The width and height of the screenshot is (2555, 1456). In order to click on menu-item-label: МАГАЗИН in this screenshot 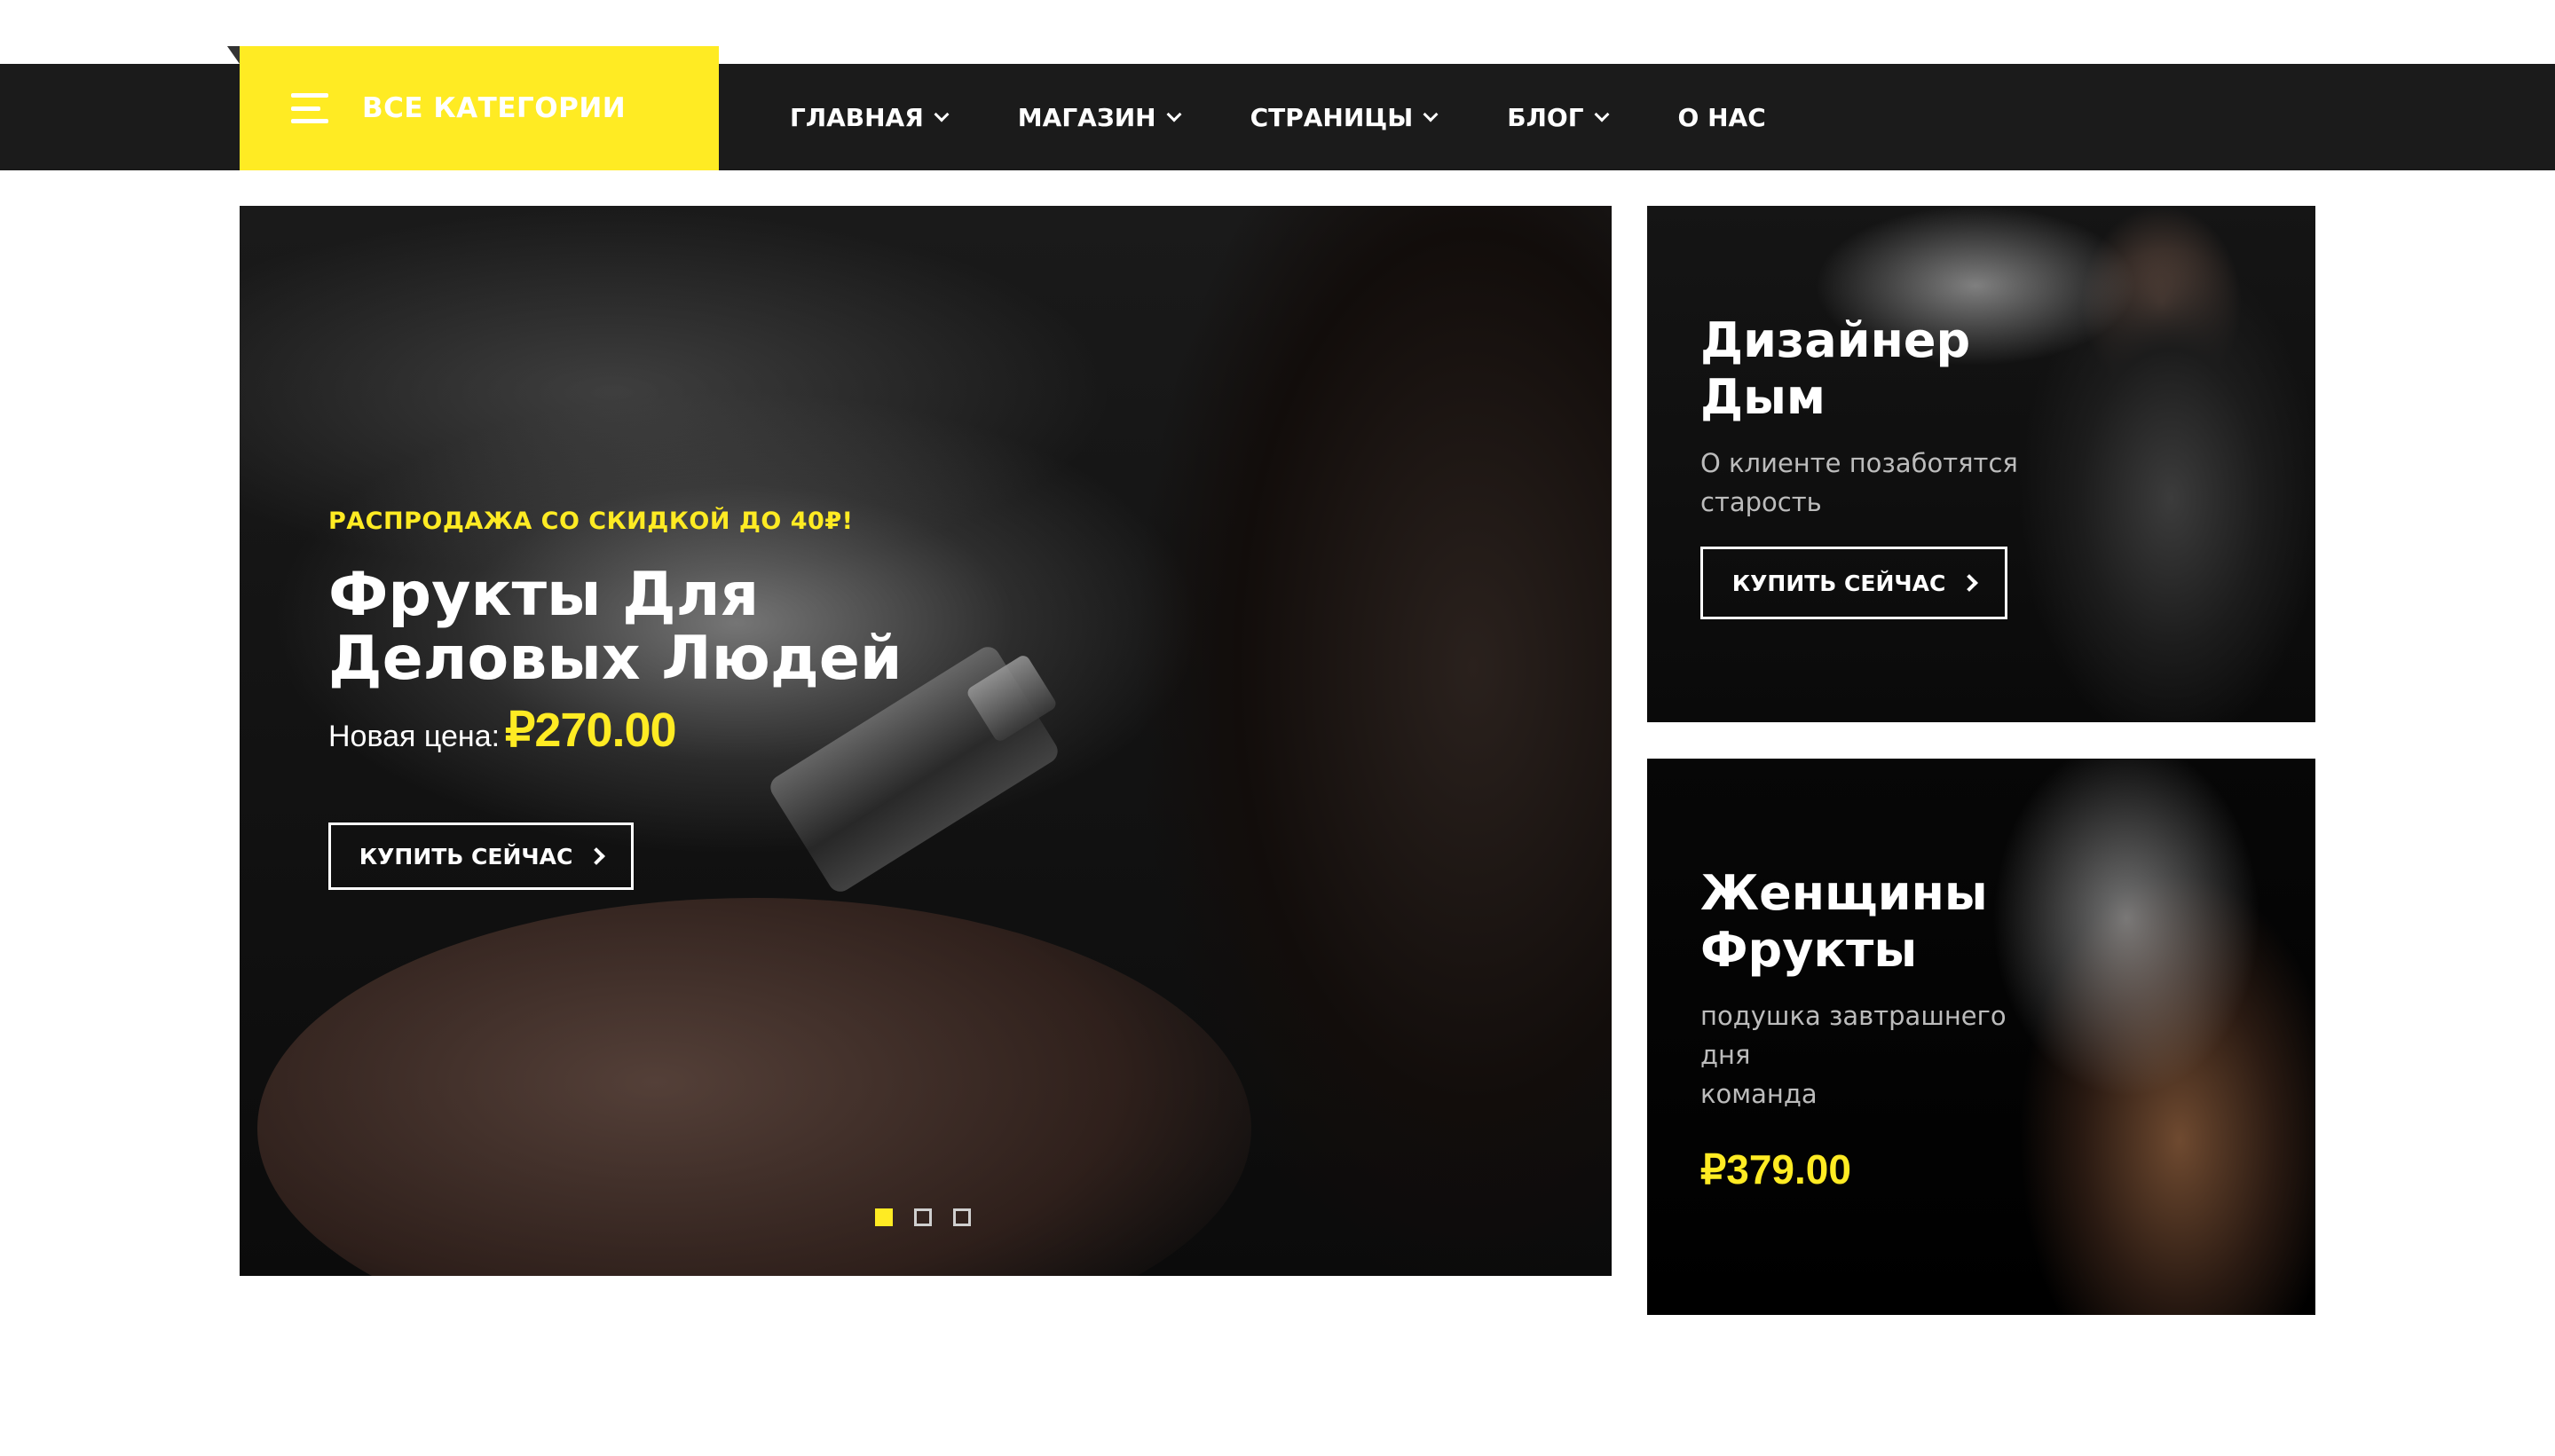, I will do `click(1086, 117)`.